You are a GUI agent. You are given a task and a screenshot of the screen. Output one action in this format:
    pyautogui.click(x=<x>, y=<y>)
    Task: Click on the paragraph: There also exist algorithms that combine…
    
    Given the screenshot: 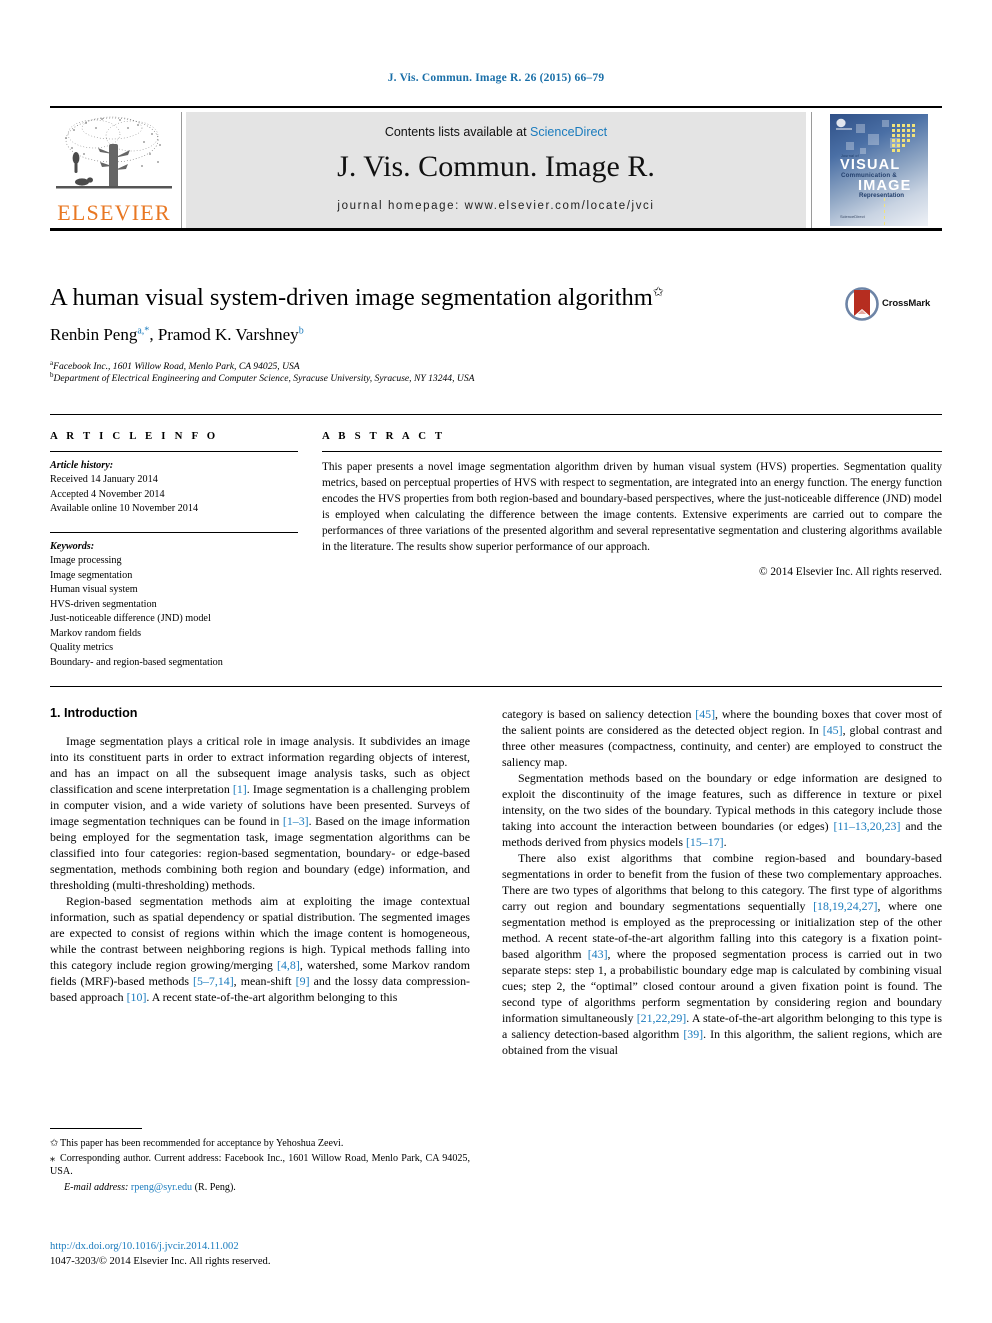 What is the action you would take?
    pyautogui.click(x=722, y=954)
    